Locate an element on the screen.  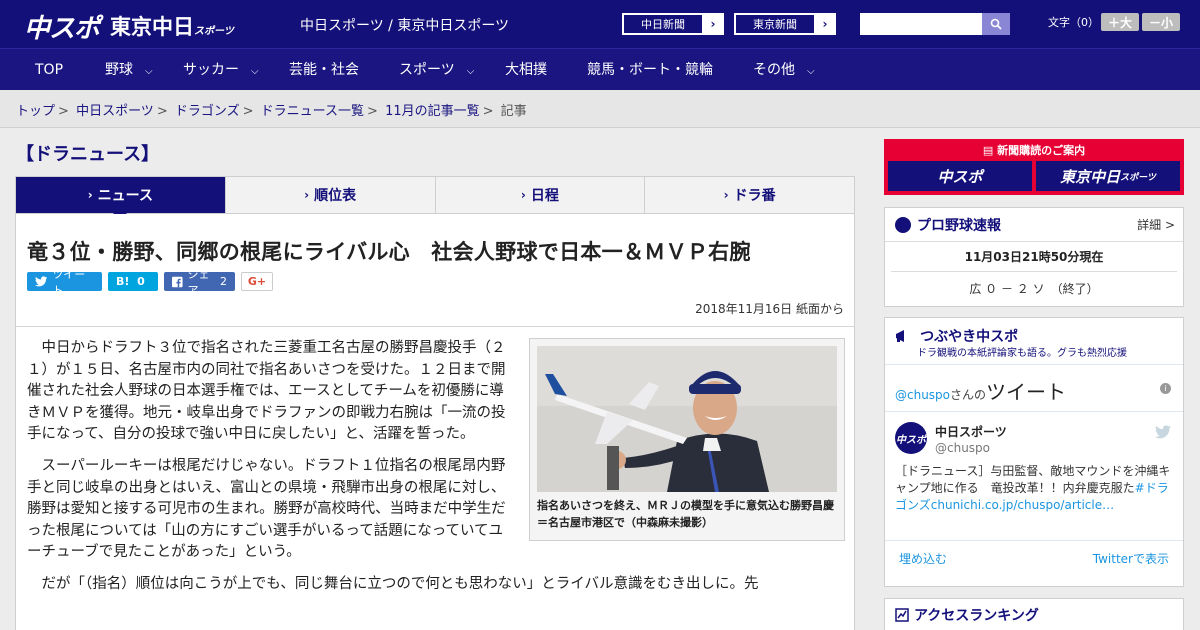
nav-item-label: 芸能・社会 is located at coordinates (324, 70).